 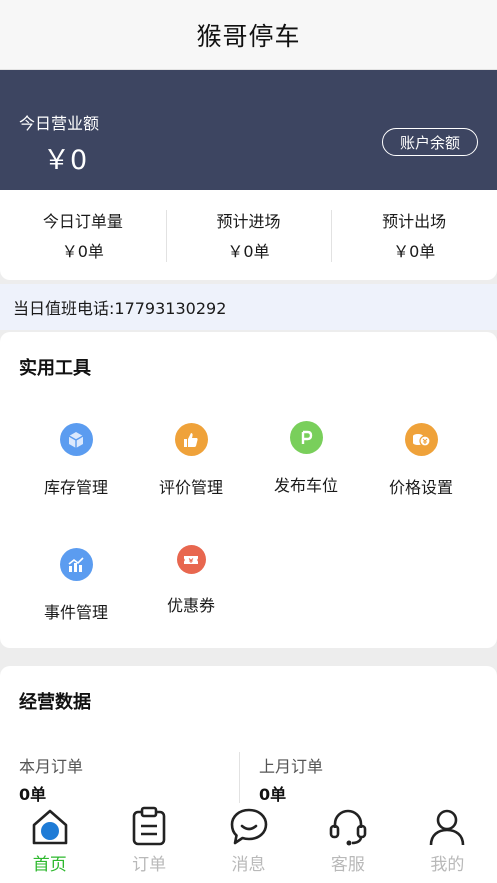 I want to click on this-month-value: 0单, so click(x=33, y=794).